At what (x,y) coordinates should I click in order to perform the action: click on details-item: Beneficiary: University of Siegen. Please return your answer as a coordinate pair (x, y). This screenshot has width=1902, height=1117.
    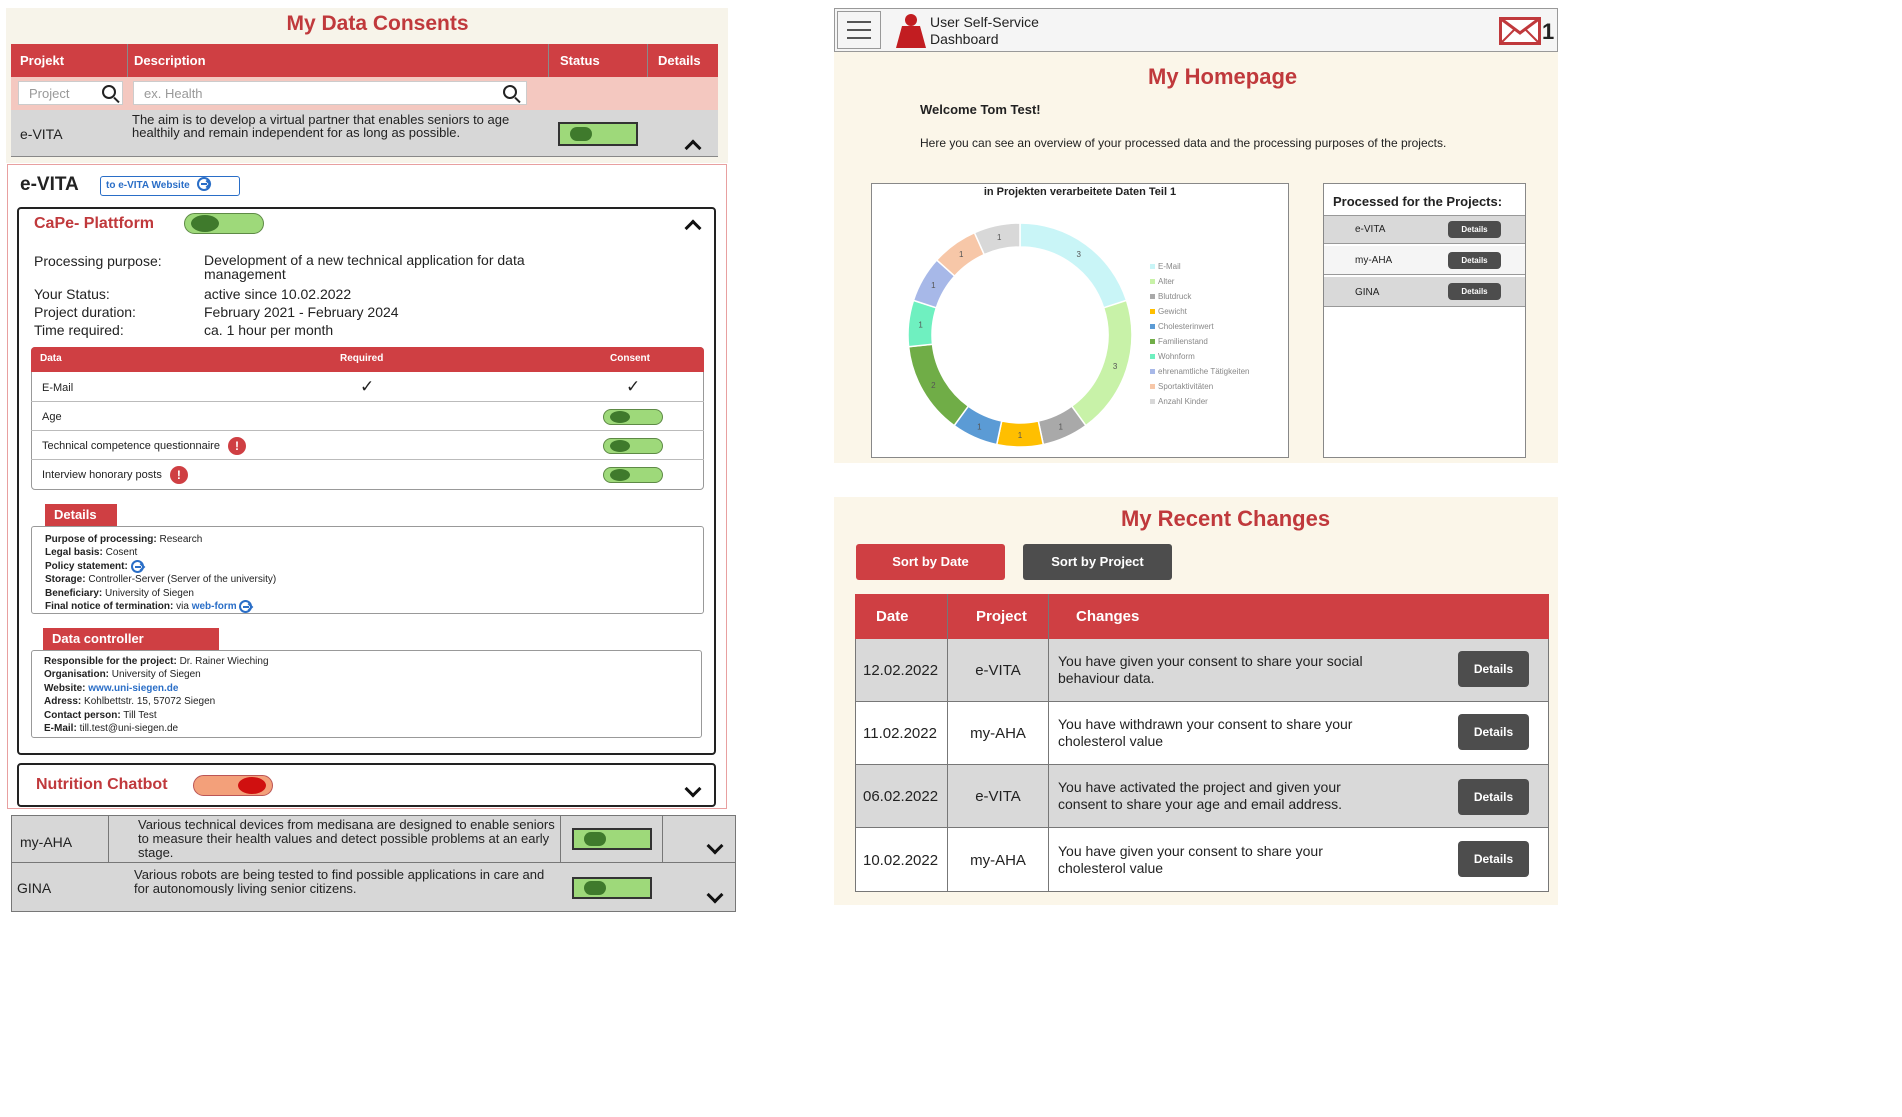
    Looking at the image, I should click on (160, 593).